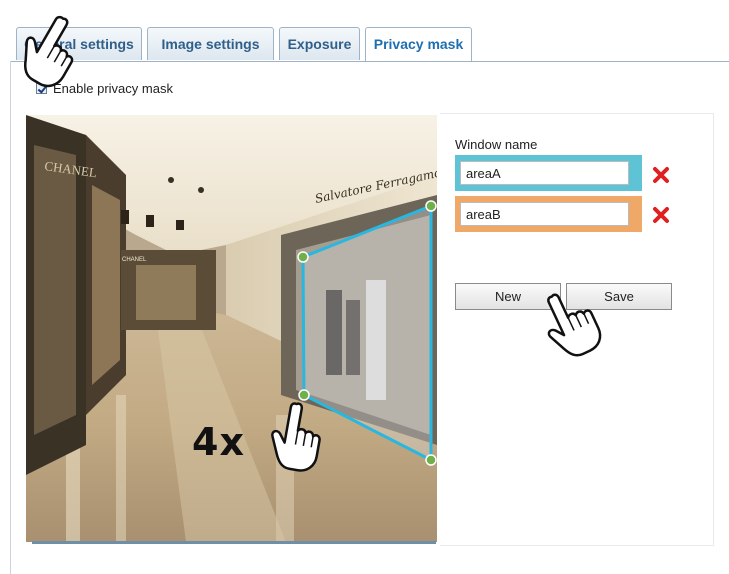 The width and height of the screenshot is (729, 574). Describe the element at coordinates (210, 43) in the screenshot. I see `tab-image-settings: Image settings` at that location.